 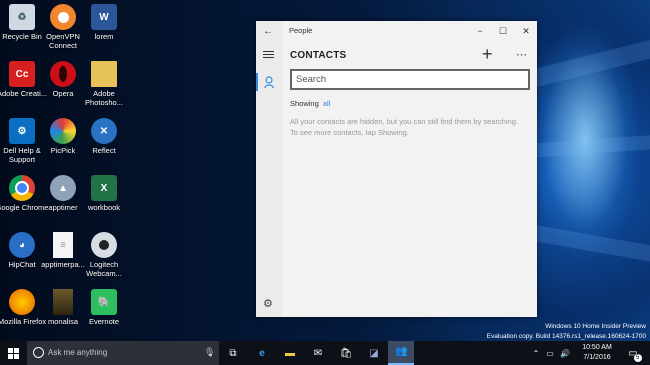 I want to click on clock-time: 10:50 AM, so click(x=597, y=347).